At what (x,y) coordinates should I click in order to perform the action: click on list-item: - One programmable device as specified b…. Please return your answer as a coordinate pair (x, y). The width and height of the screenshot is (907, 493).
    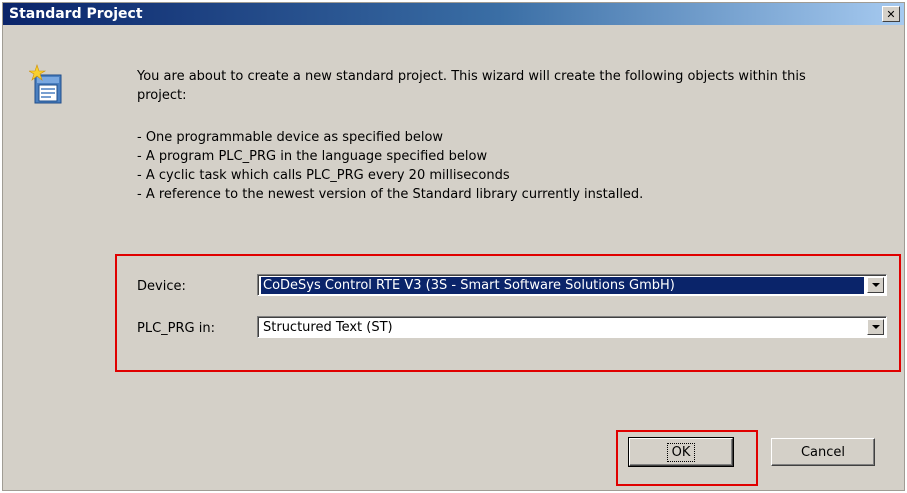
    Looking at the image, I should click on (290, 137).